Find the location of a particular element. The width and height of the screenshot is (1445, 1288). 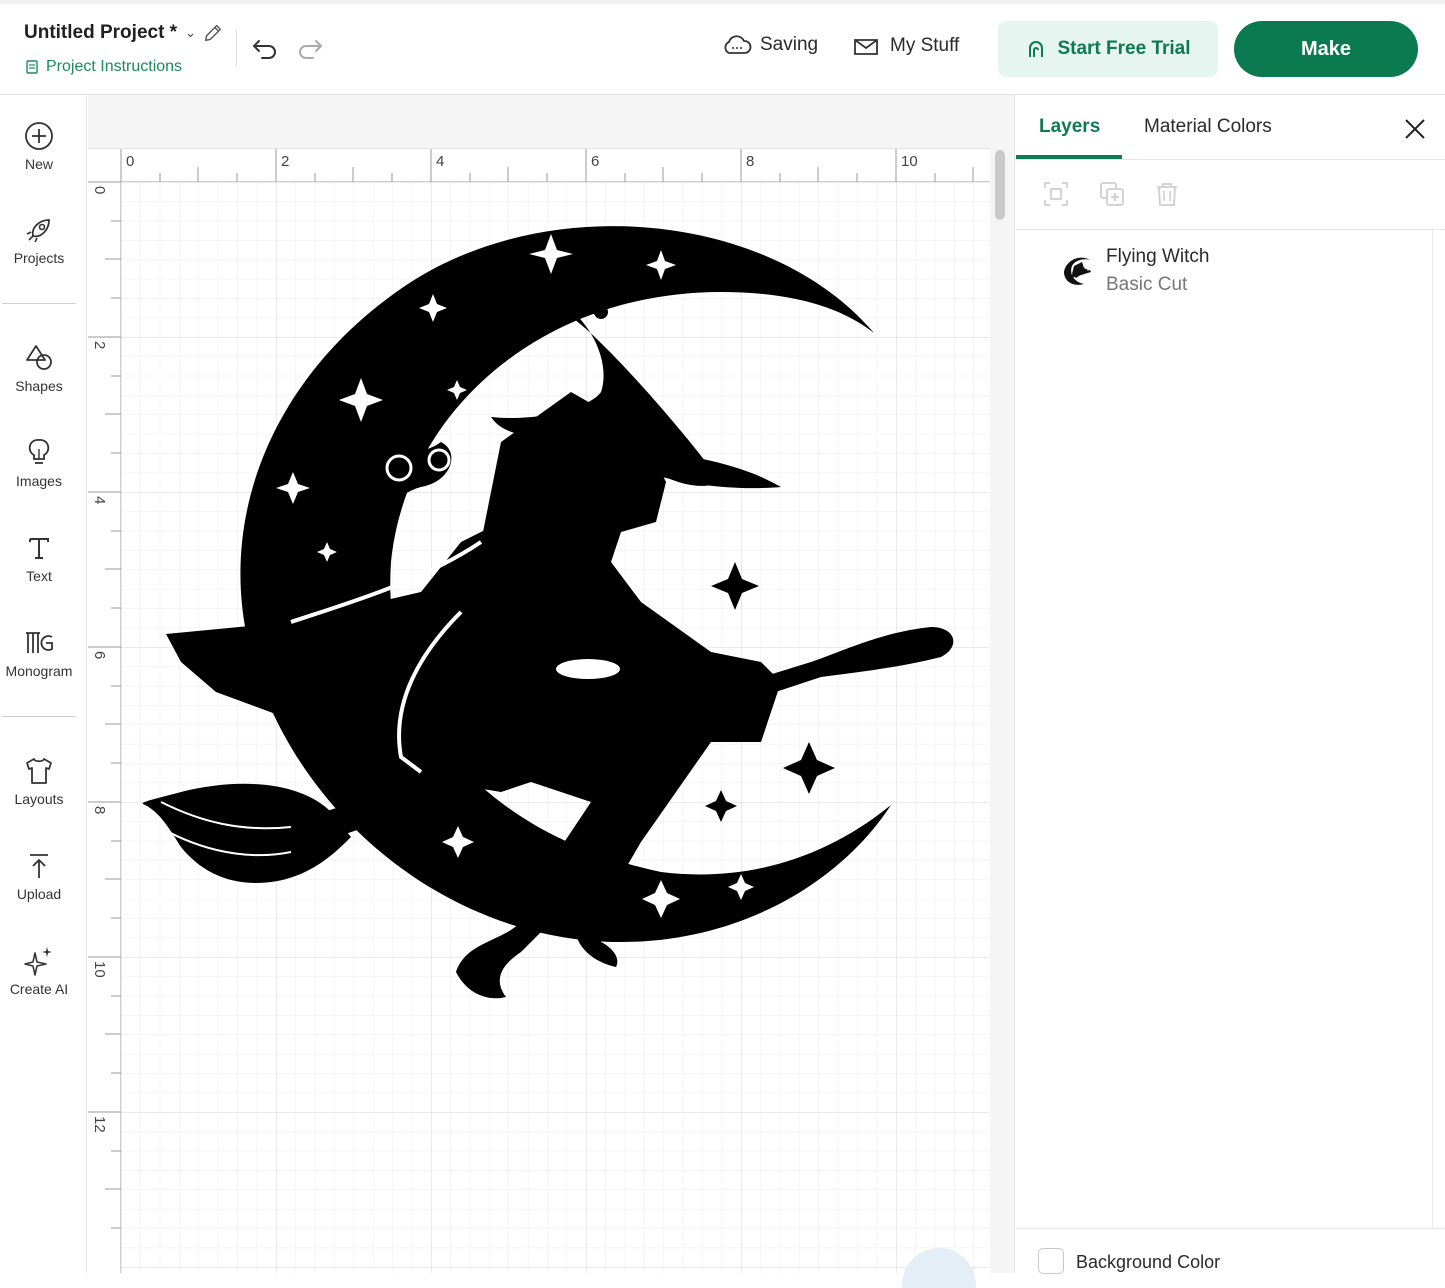

tab-material-colors: Material Colors is located at coordinates (1208, 127).